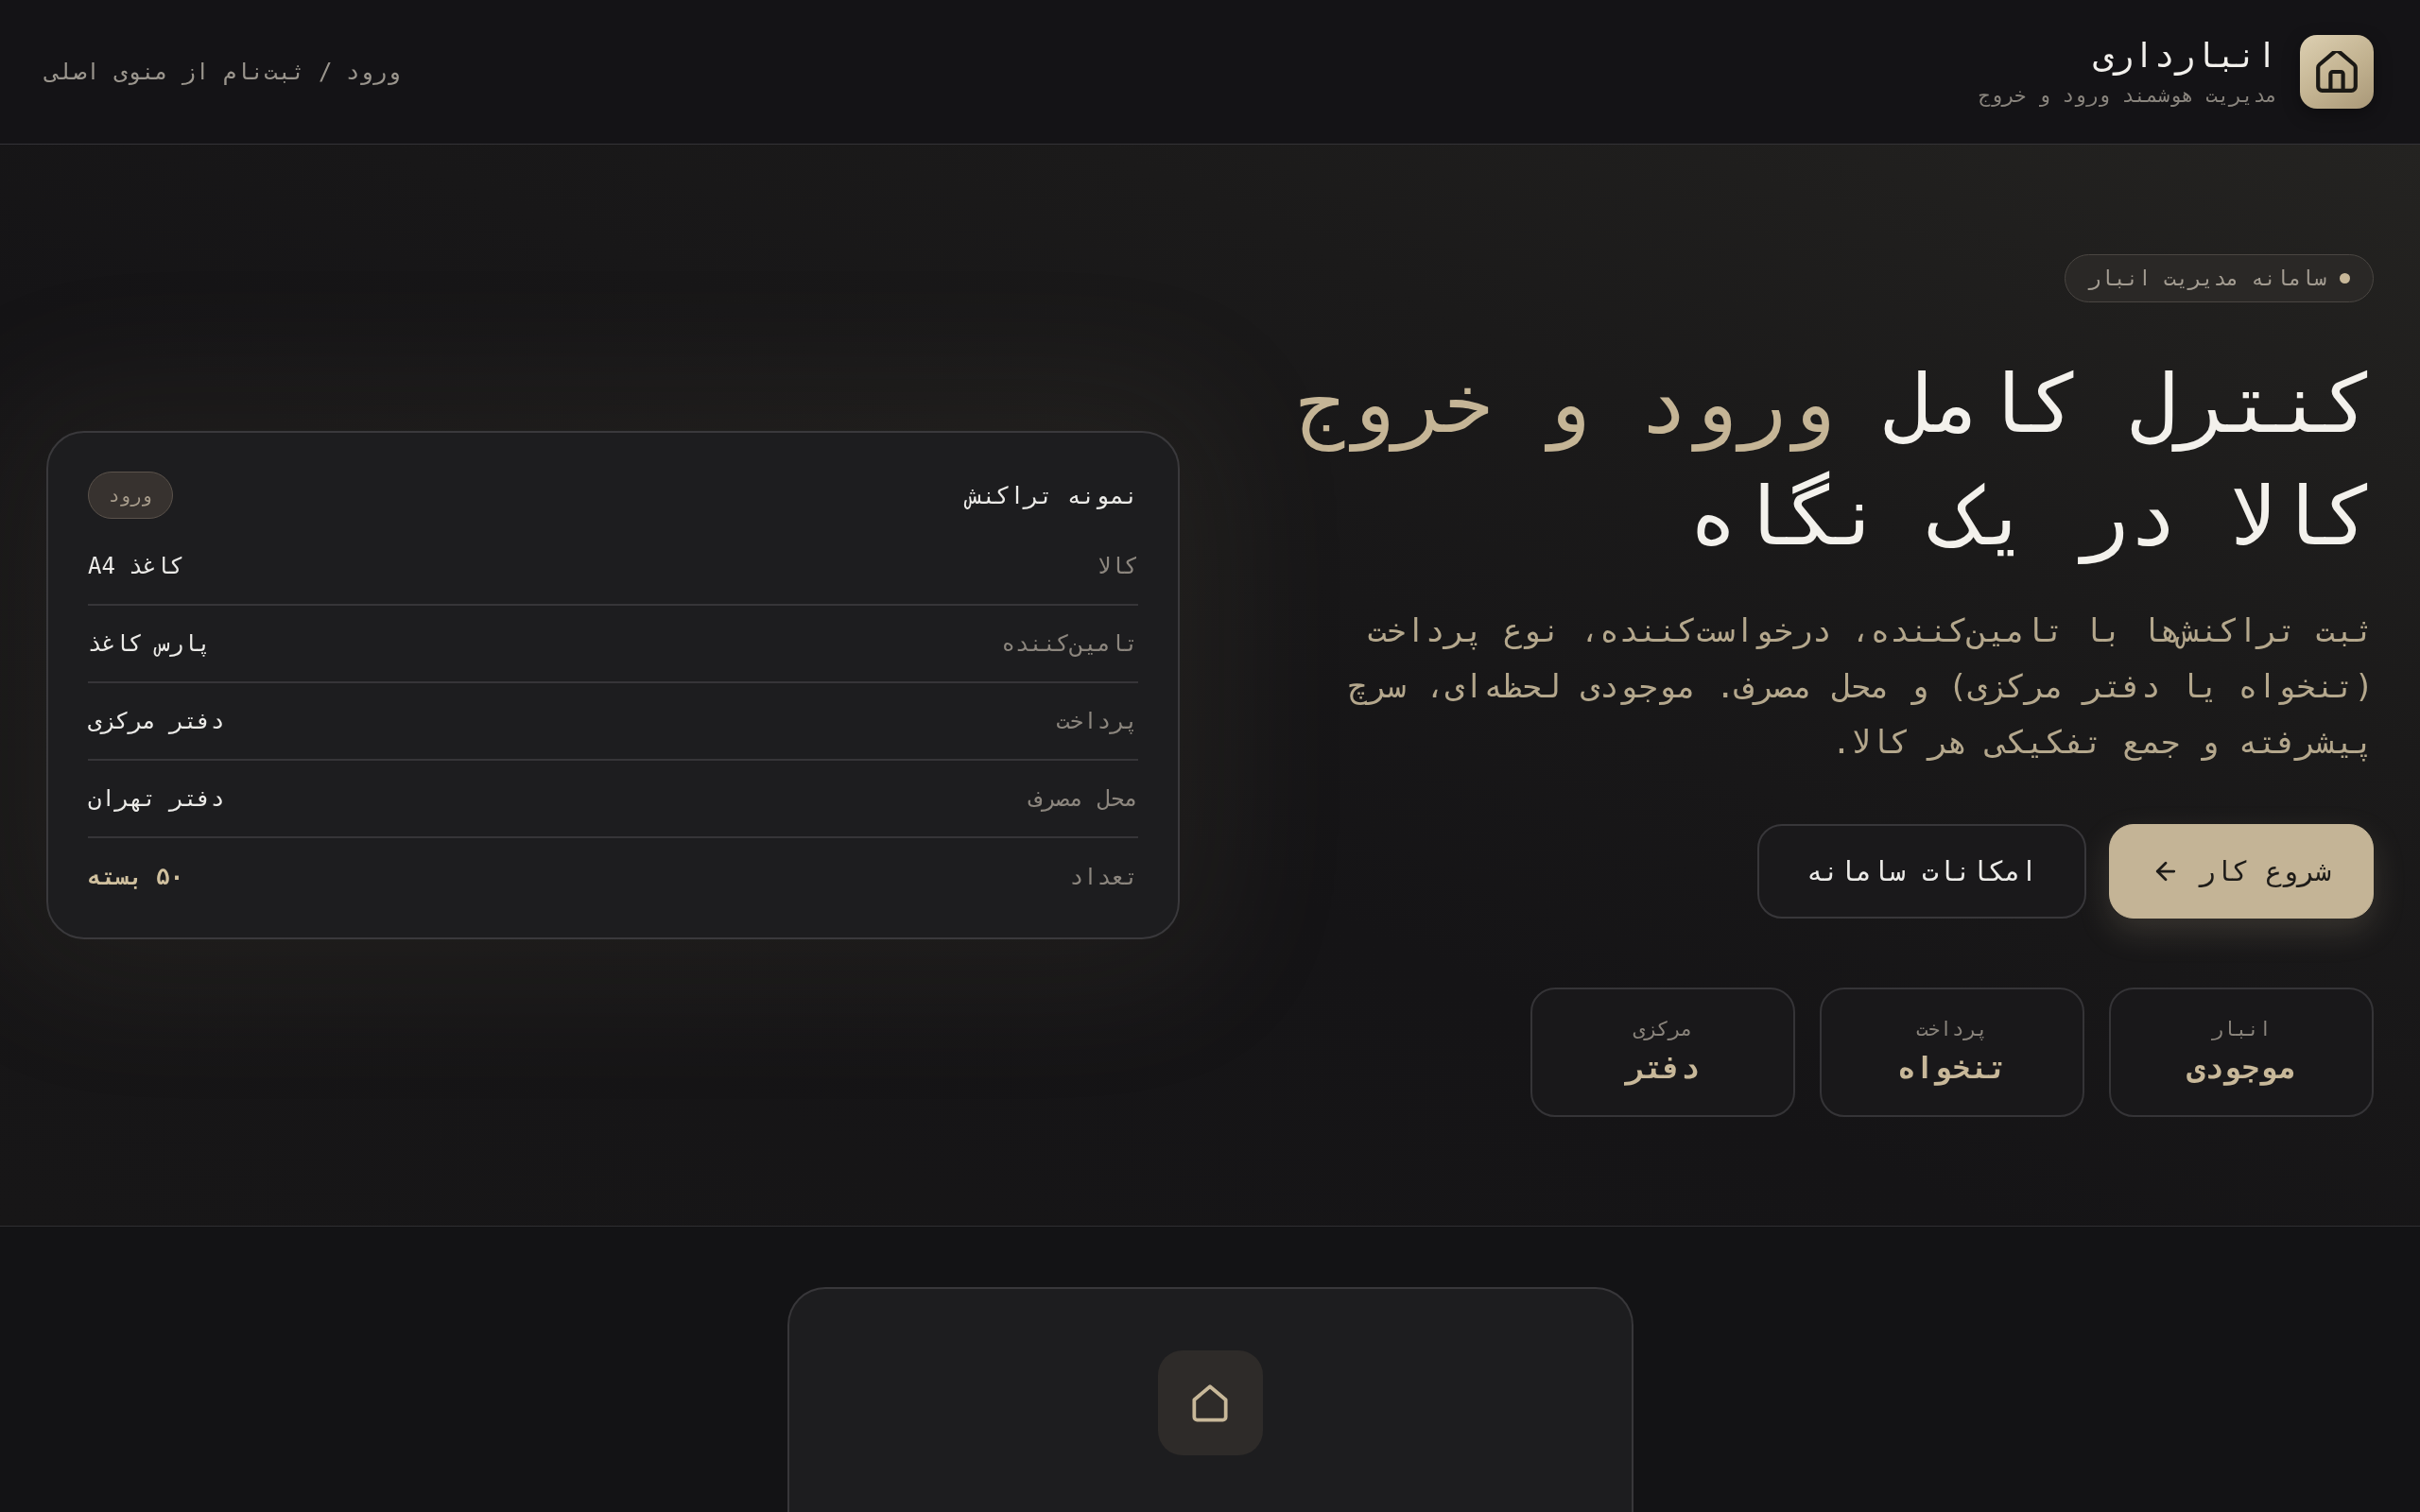  I want to click on field-label: تامین‌کننده, so click(1069, 643).